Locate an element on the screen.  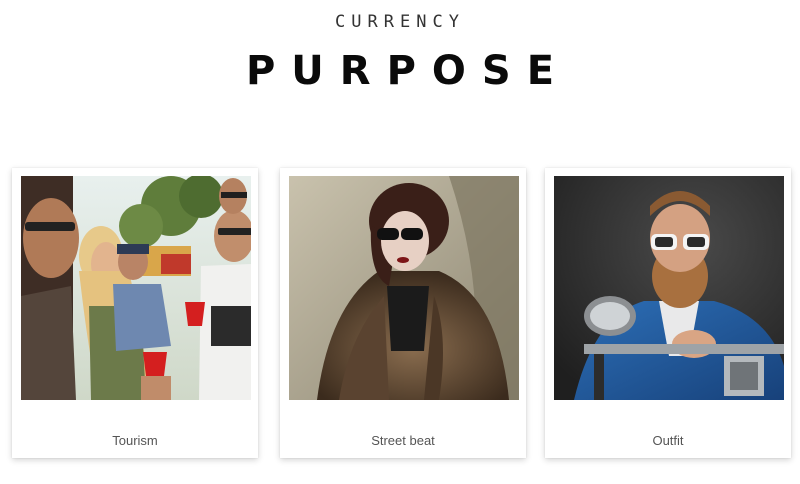
bearded-man-motorcycle-sunglasses-photo is located at coordinates (669, 288).